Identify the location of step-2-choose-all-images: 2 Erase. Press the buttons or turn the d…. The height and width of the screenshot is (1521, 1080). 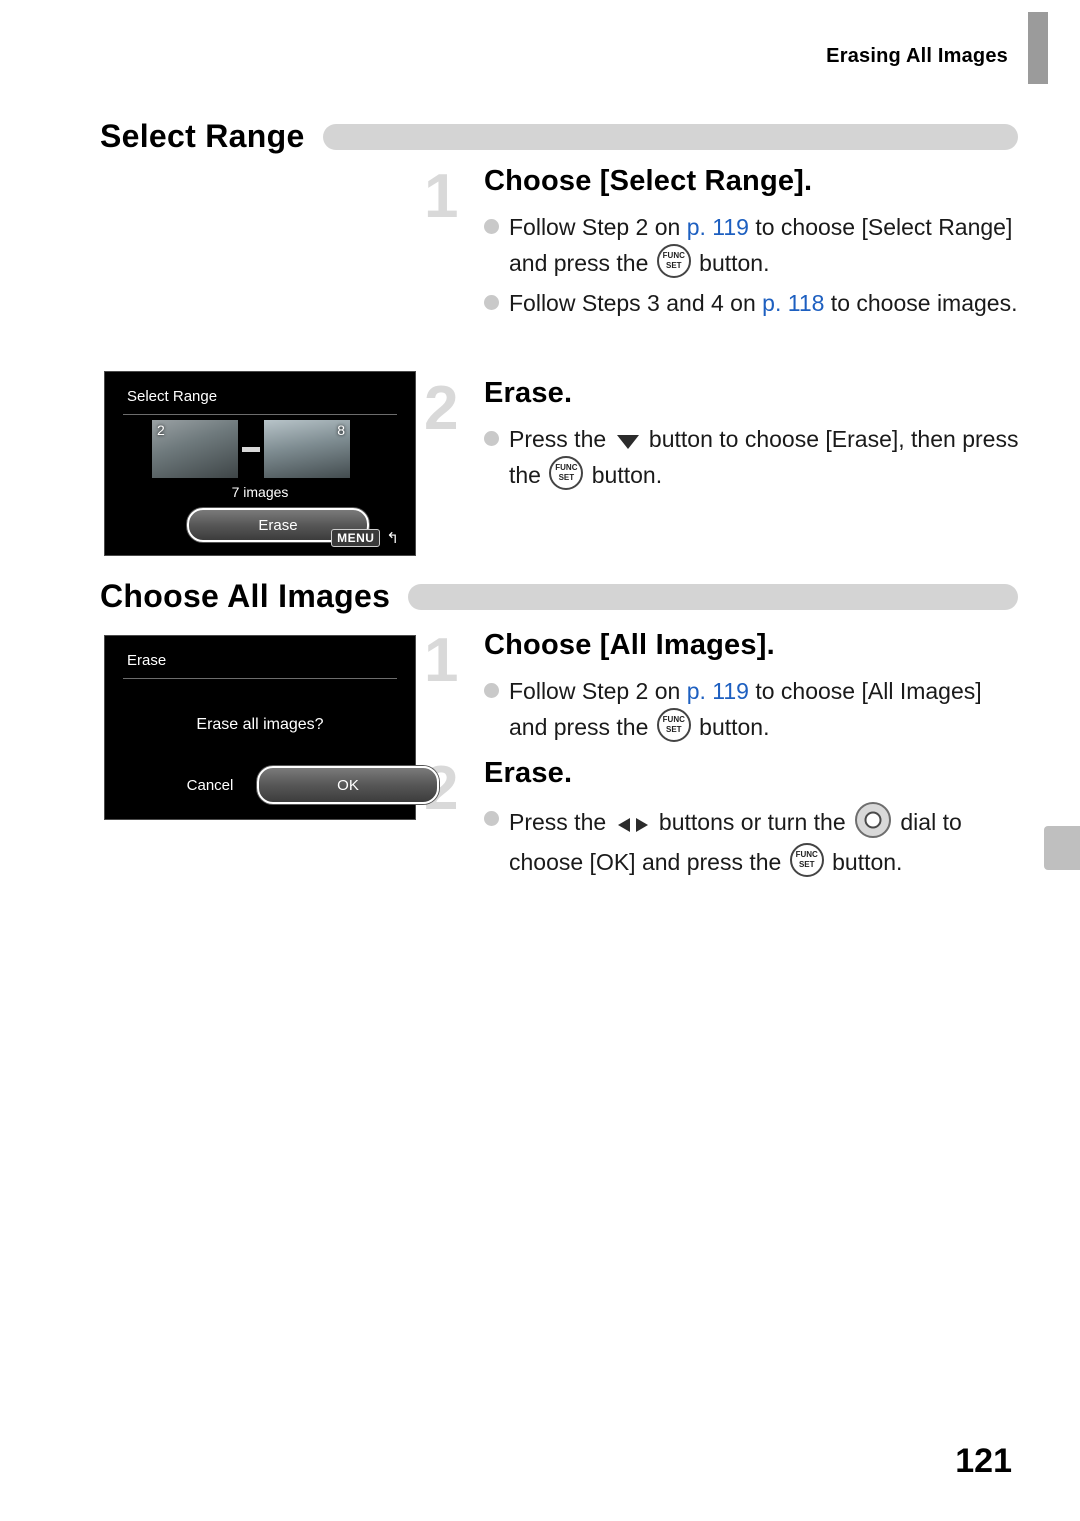
(722, 821).